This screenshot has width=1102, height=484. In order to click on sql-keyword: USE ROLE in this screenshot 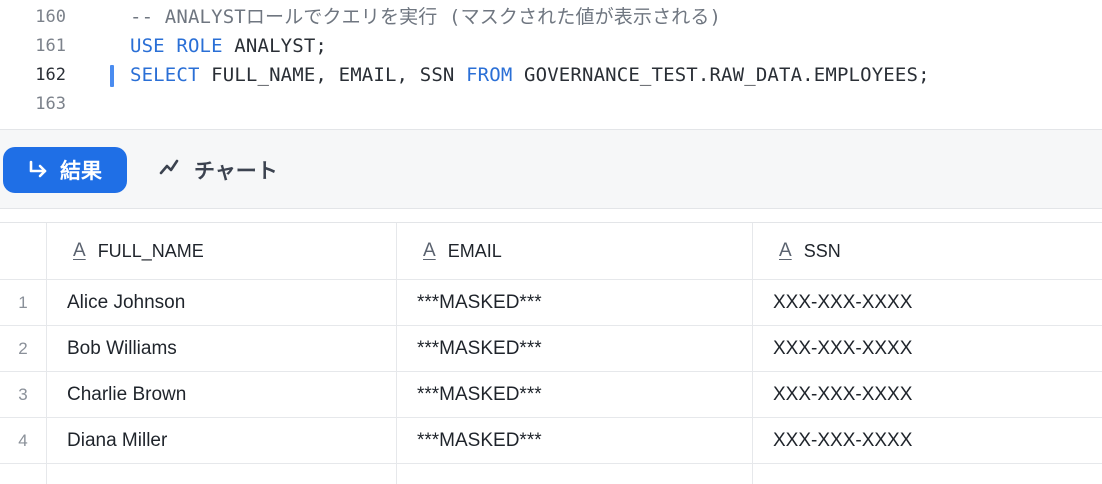, I will do `click(176, 46)`.